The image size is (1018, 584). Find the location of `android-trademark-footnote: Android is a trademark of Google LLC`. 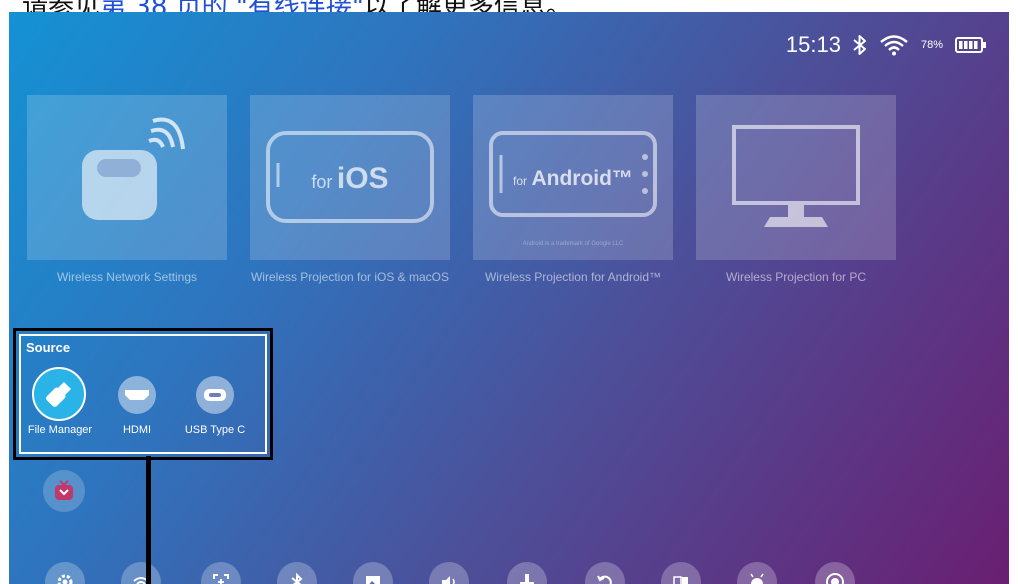

android-trademark-footnote: Android is a trademark of Google LLC is located at coordinates (573, 244).